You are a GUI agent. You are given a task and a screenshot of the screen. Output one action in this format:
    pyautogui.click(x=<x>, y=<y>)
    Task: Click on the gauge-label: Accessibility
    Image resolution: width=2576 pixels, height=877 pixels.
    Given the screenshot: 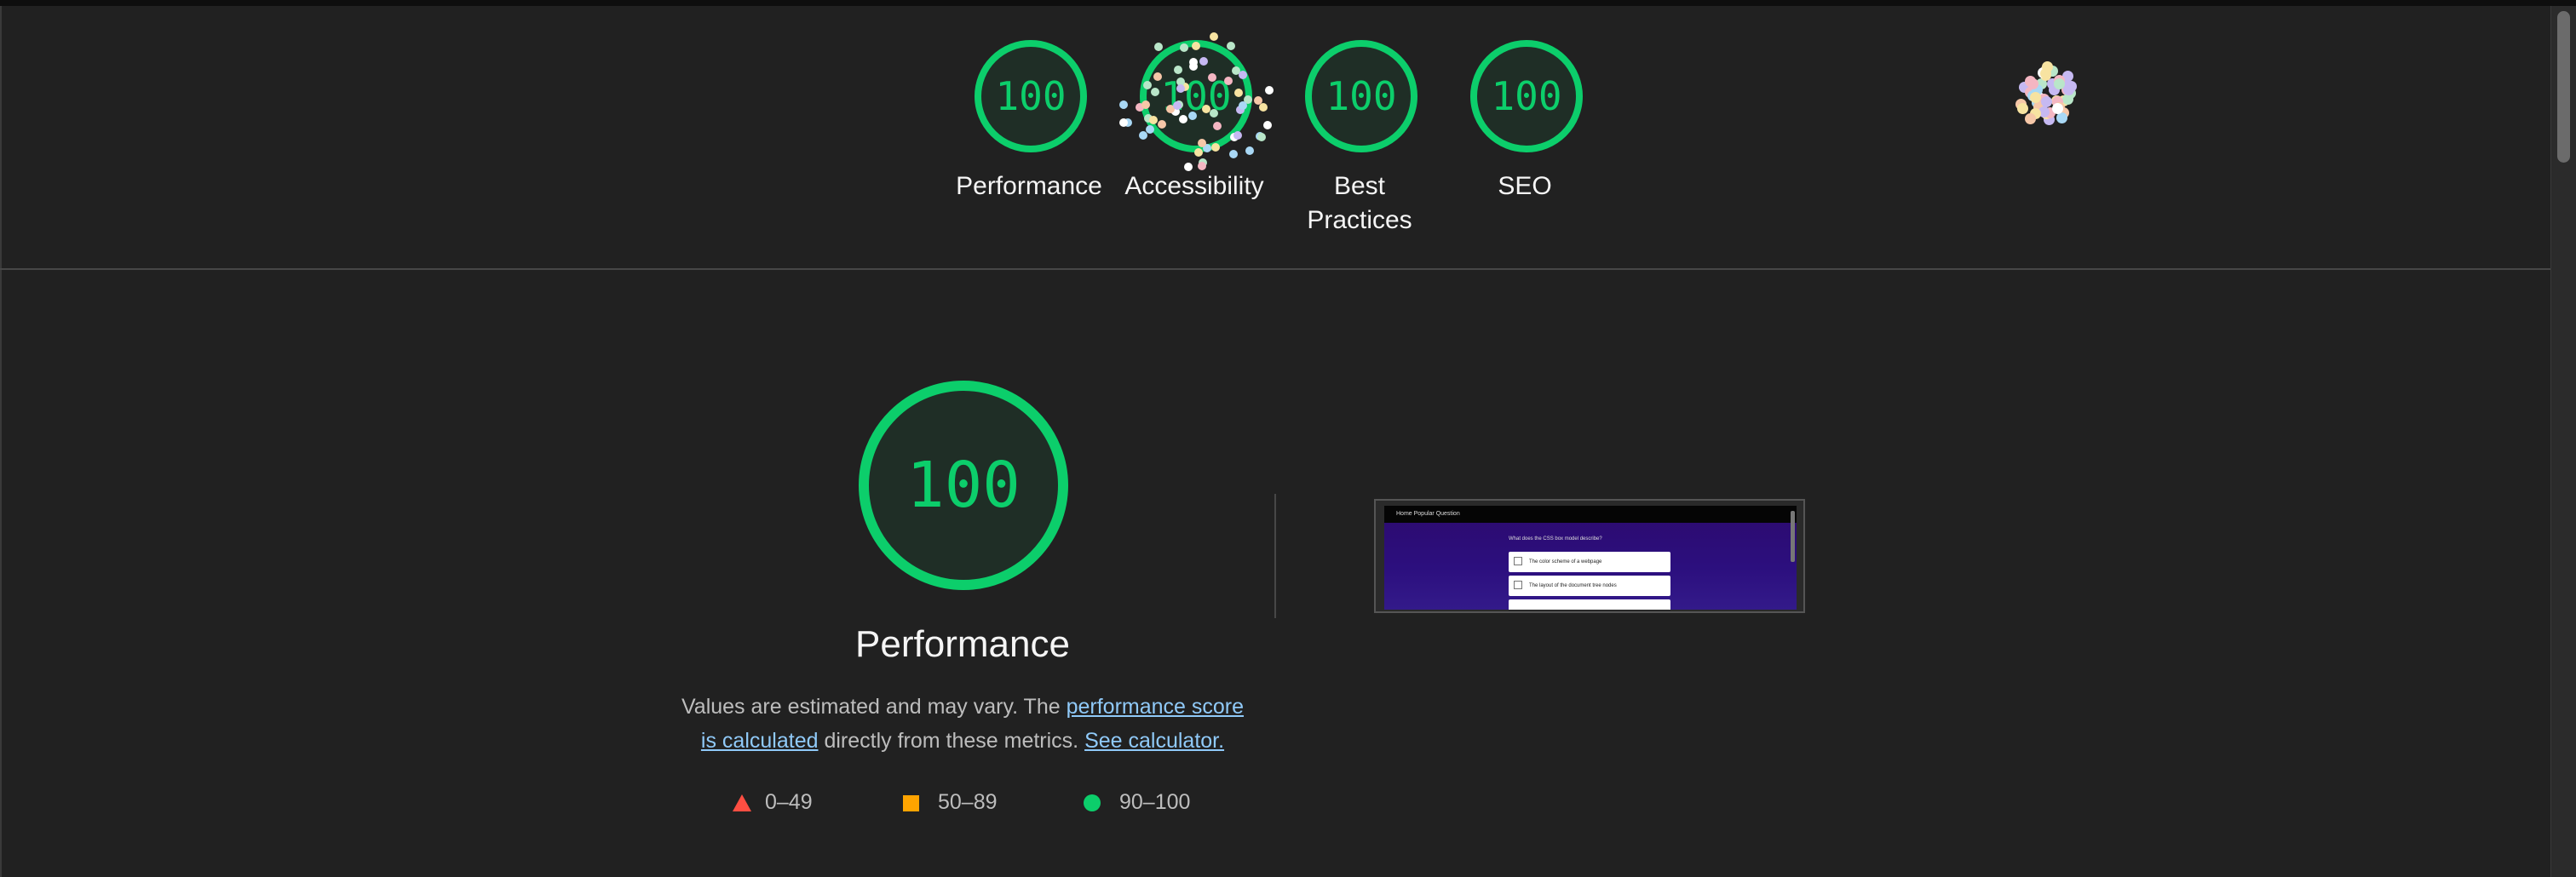 What is the action you would take?
    pyautogui.click(x=1194, y=186)
    